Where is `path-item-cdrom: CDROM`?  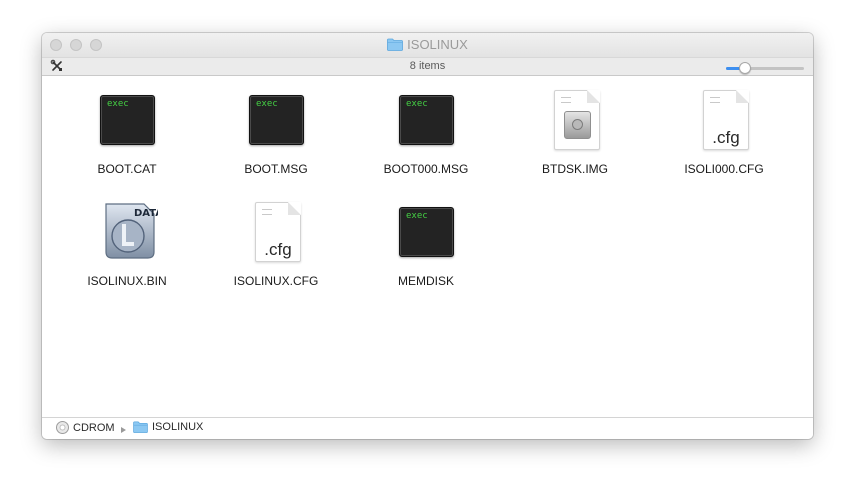 path-item-cdrom: CDROM is located at coordinates (85, 427).